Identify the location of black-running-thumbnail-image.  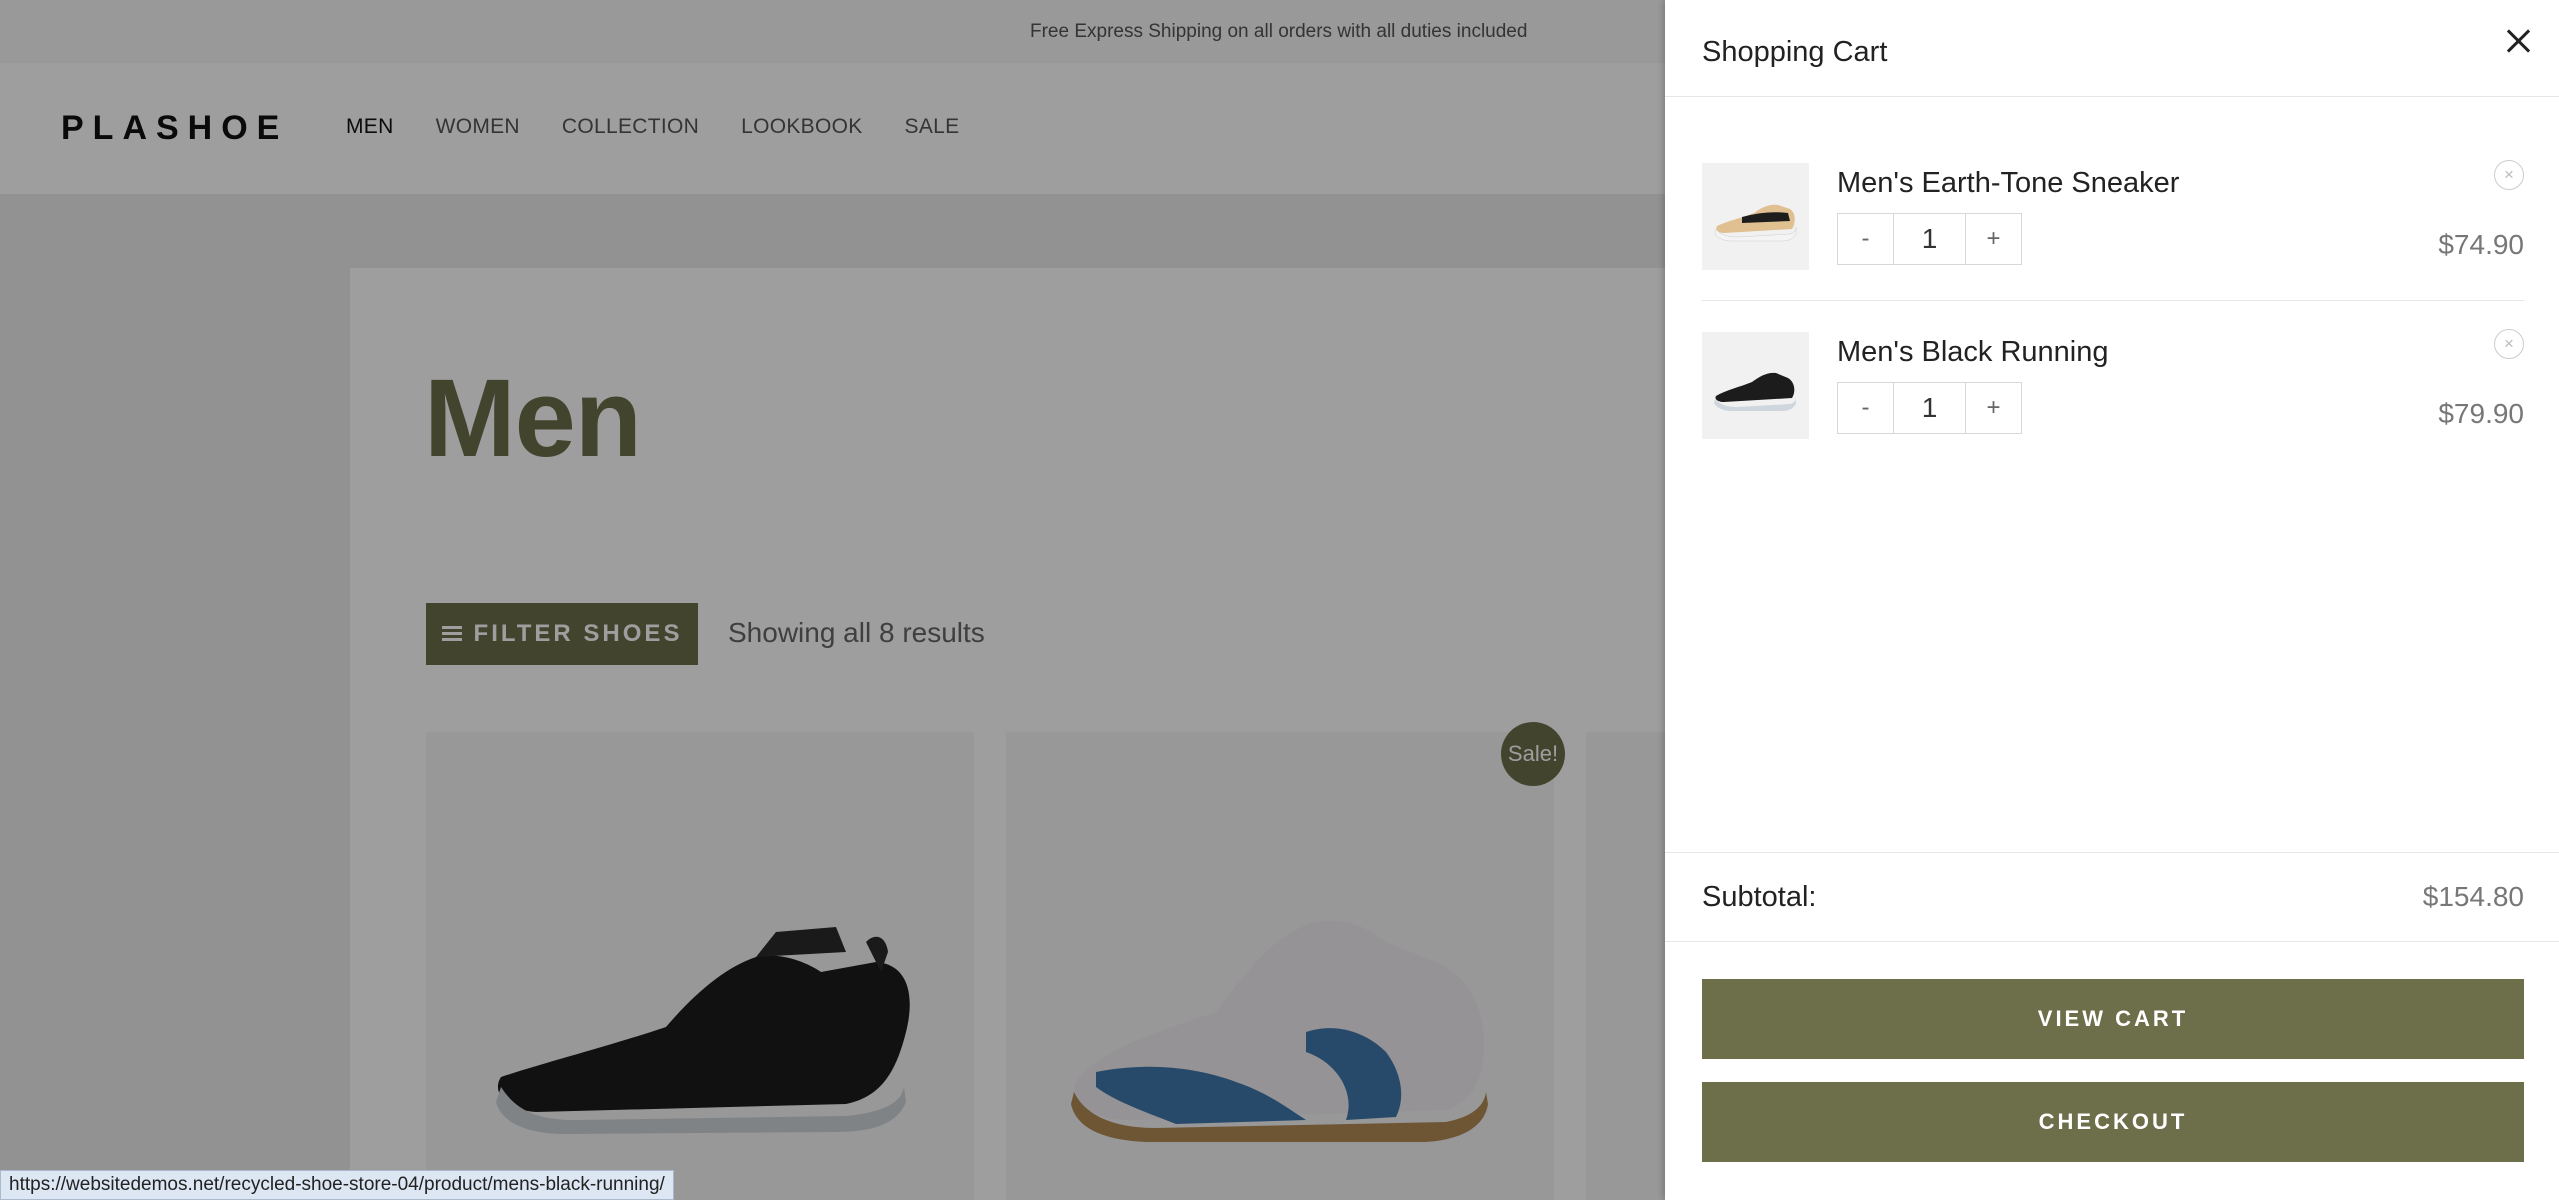
(1755, 391).